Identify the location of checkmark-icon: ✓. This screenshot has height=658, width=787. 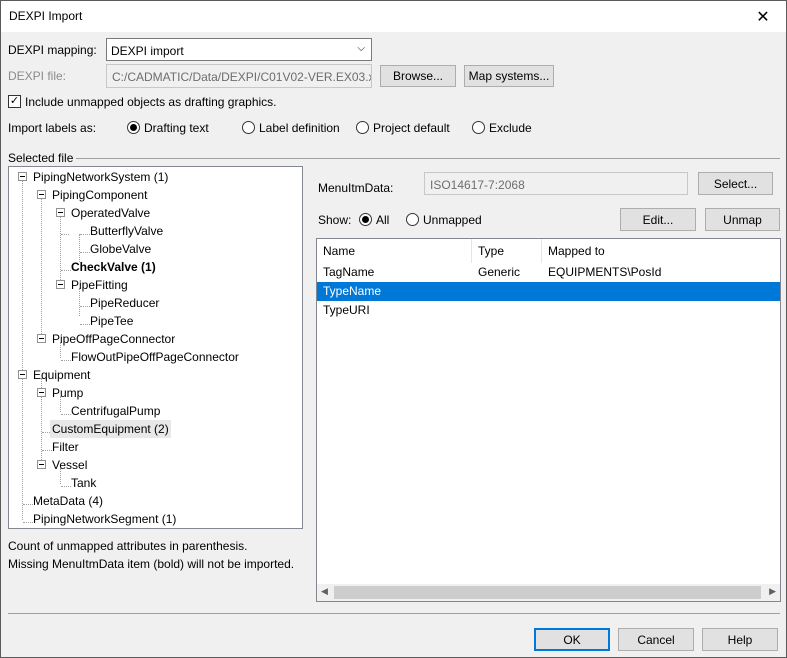
(14, 101).